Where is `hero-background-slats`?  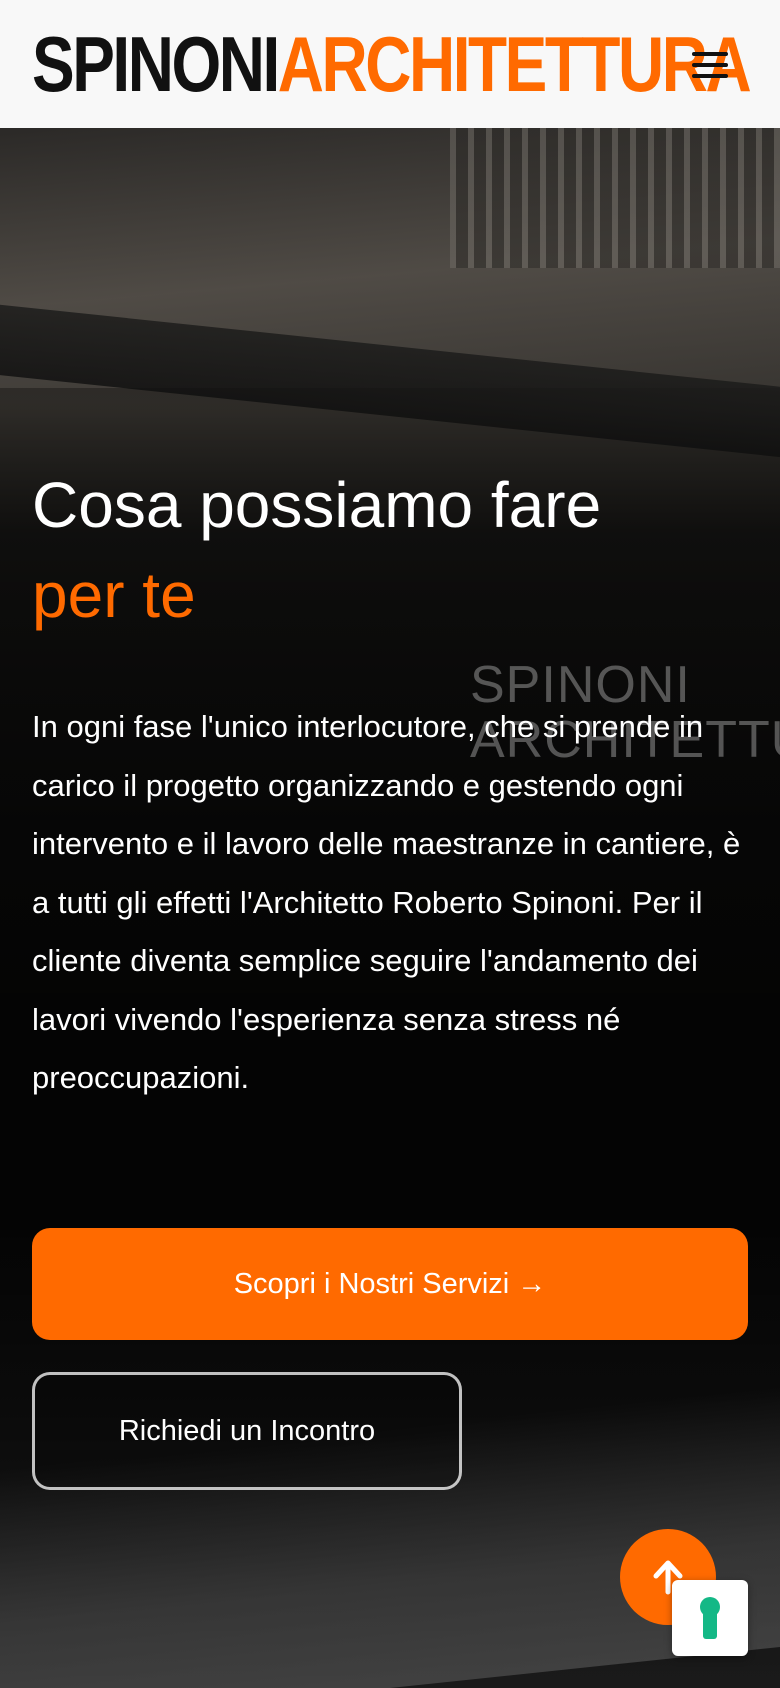
hero-background-slats is located at coordinates (615, 198).